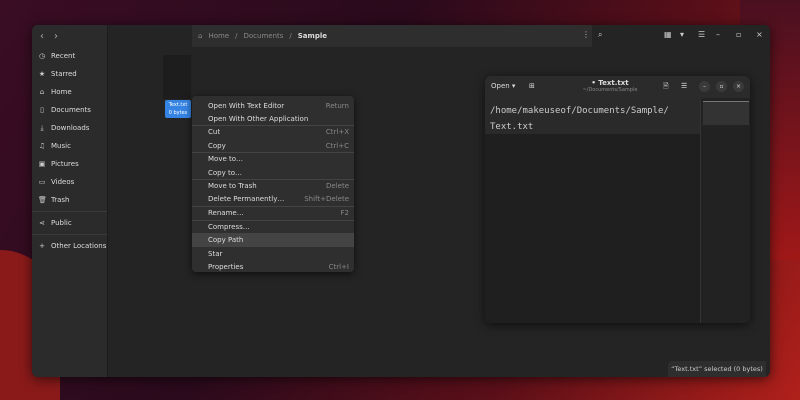 This screenshot has width=800, height=400. I want to click on sidebar-item-music: ♫ Music, so click(69, 146).